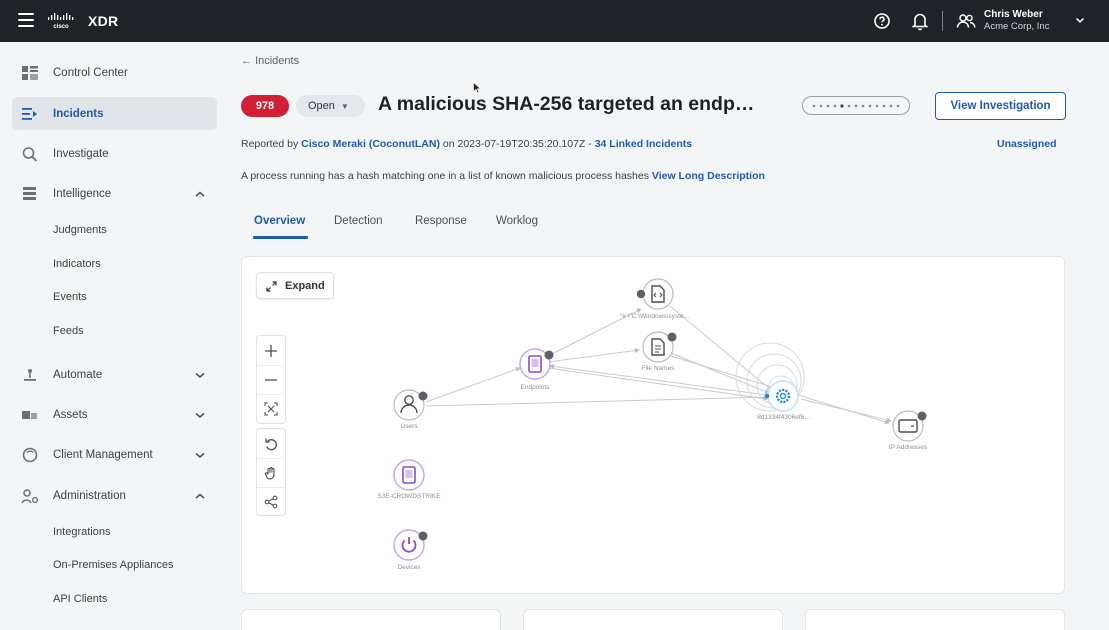 This screenshot has width=1109, height=630. I want to click on zoom-out-button, so click(271, 379).